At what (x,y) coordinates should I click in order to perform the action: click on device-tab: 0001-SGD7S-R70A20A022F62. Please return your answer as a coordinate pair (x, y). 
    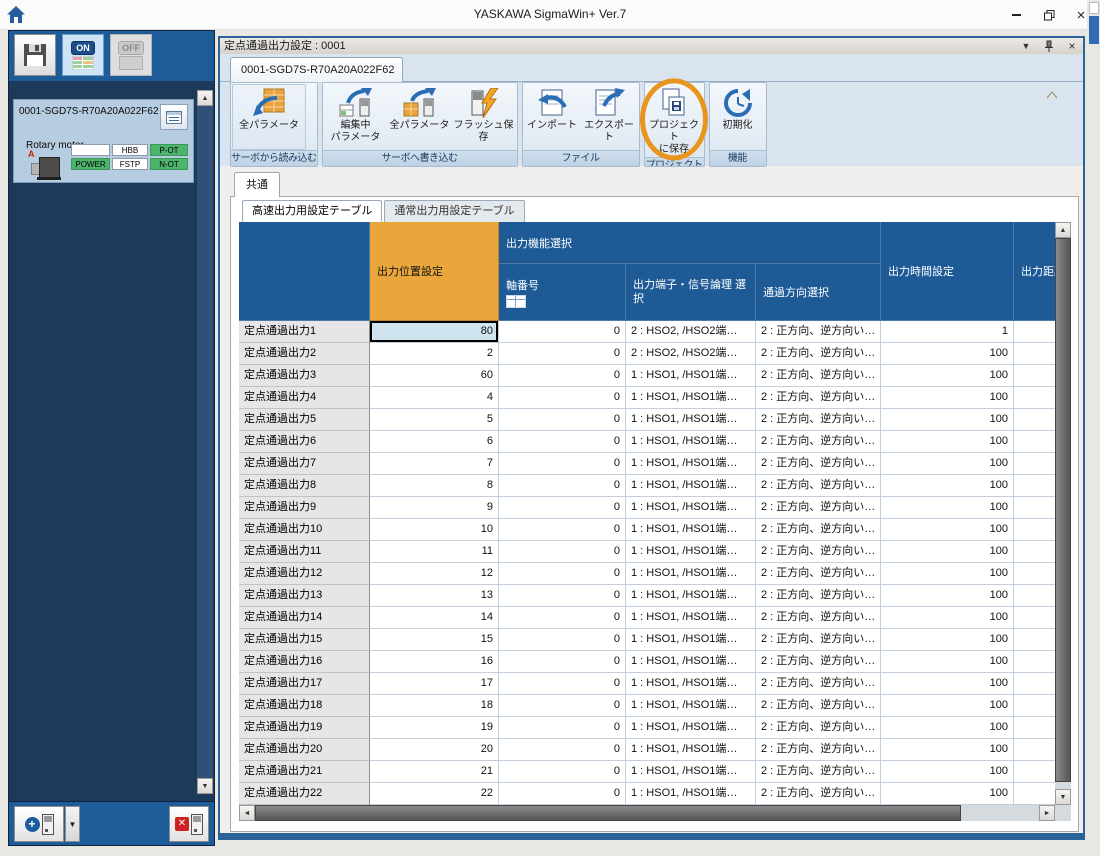
    Looking at the image, I should click on (316, 69).